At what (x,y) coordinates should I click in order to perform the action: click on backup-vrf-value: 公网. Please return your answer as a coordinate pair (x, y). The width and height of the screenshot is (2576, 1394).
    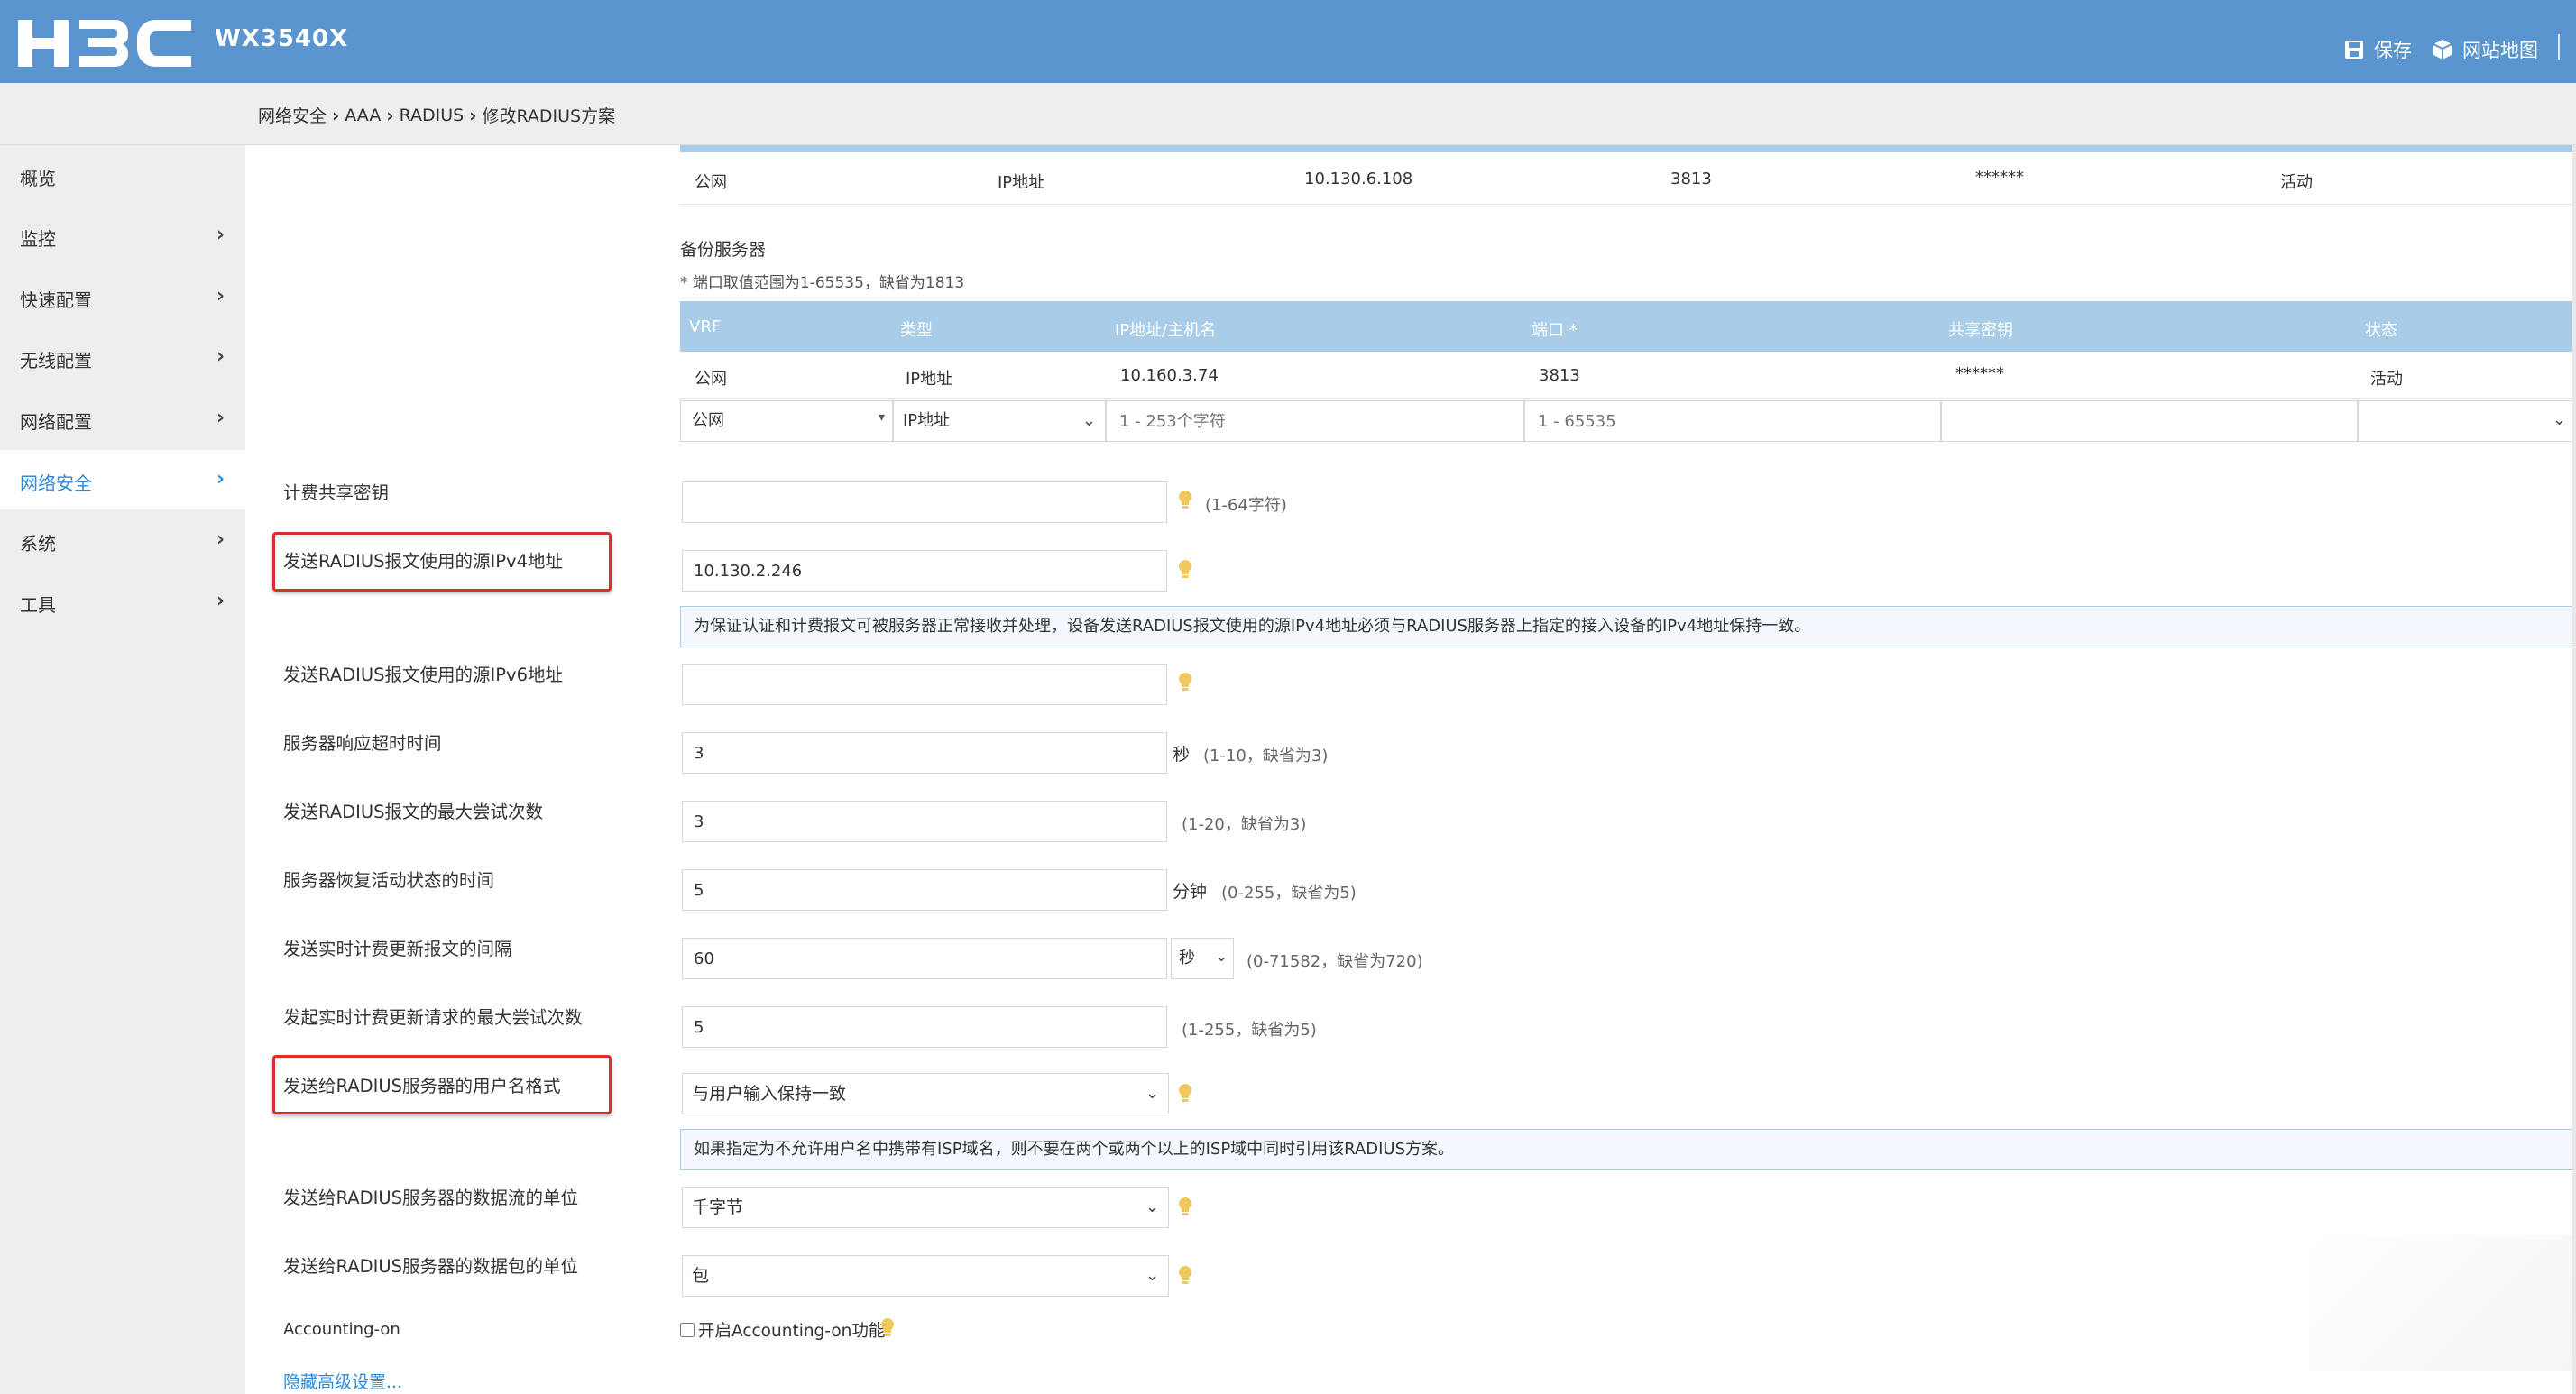
    Looking at the image, I should click on (708, 421).